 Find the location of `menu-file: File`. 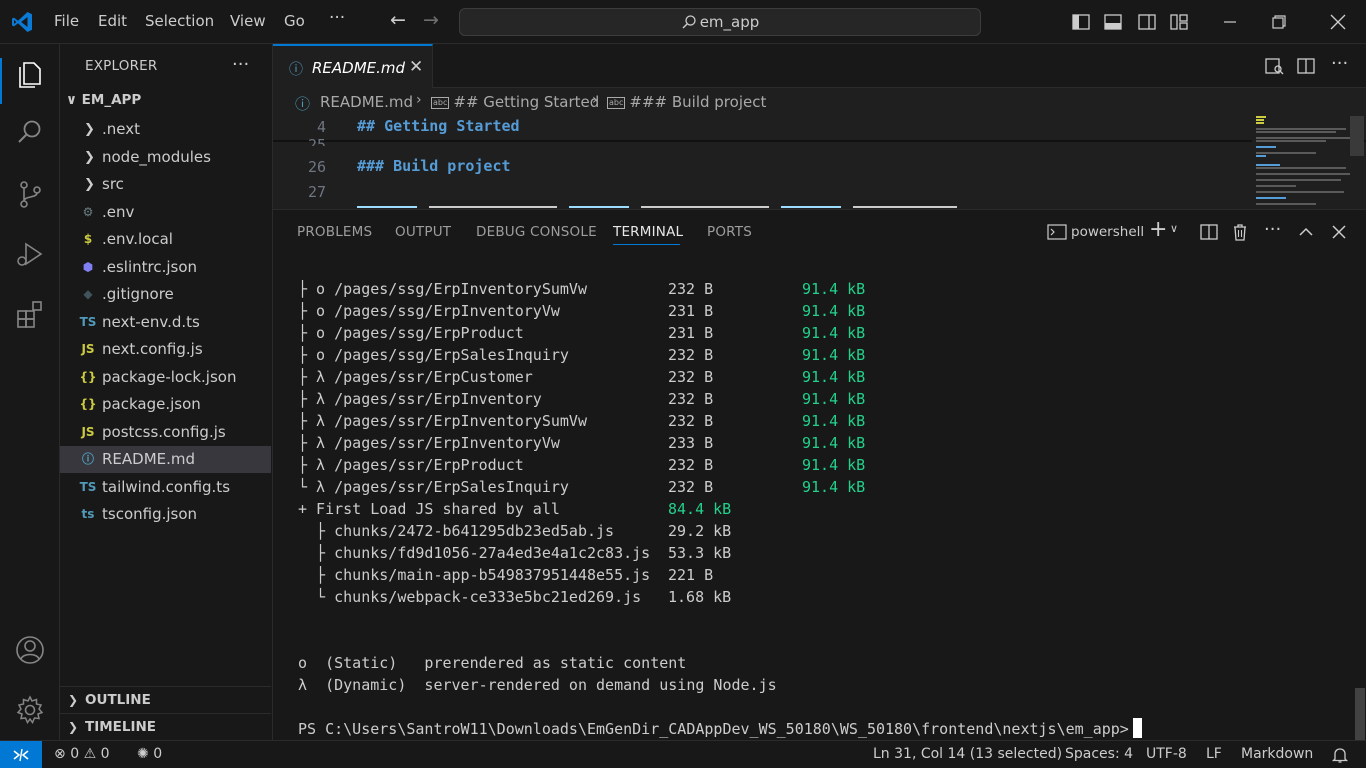

menu-file: File is located at coordinates (66, 21).